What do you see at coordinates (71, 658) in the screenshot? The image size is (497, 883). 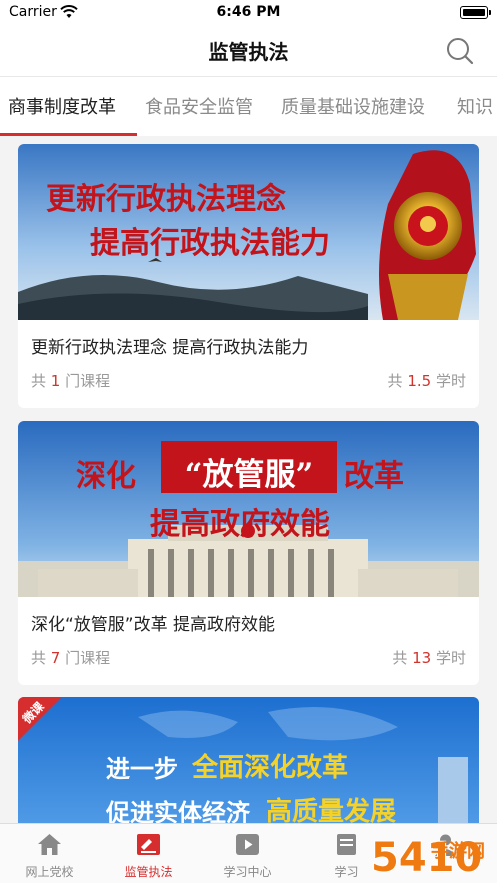 I see `course-count: 共 7 门课程` at bounding box center [71, 658].